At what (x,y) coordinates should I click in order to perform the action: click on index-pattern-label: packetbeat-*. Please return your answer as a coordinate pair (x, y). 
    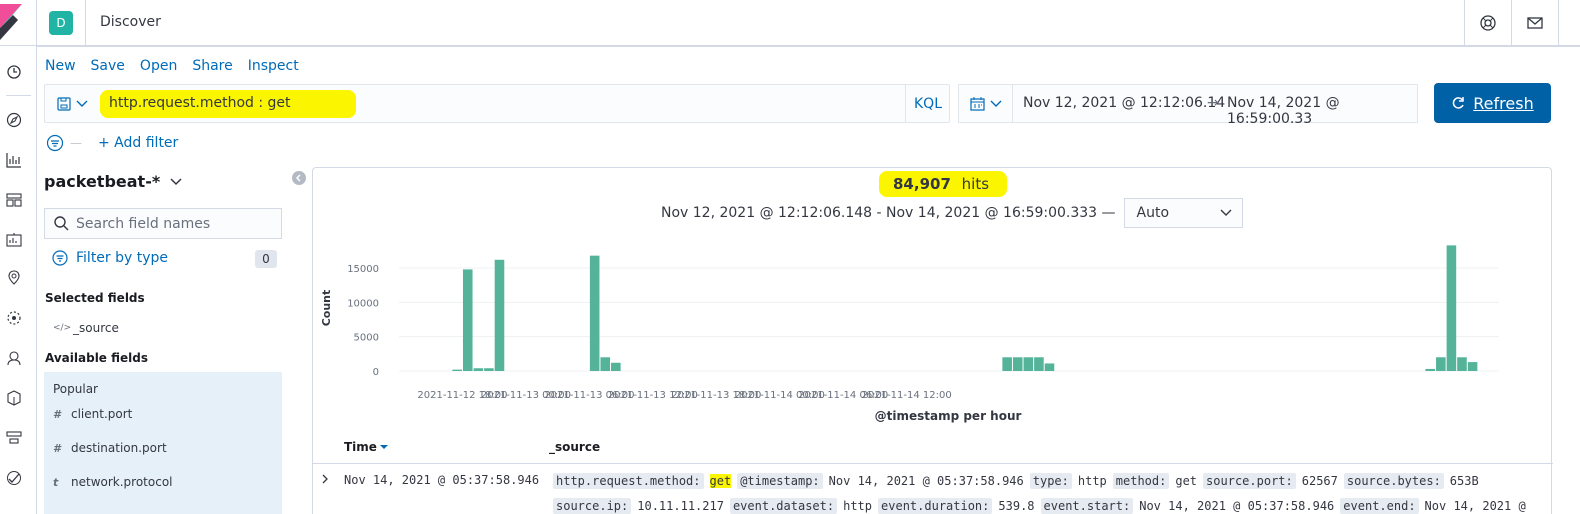
    Looking at the image, I should click on (102, 181).